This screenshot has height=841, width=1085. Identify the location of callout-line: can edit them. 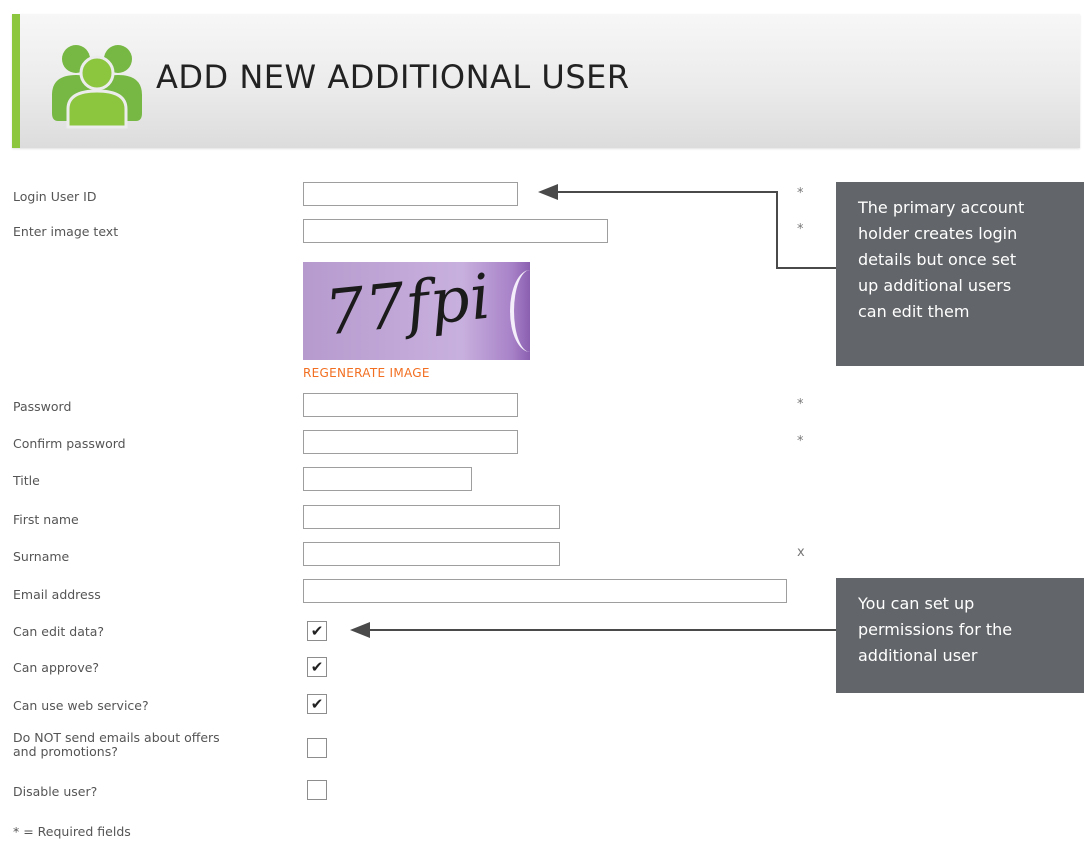
(914, 311).